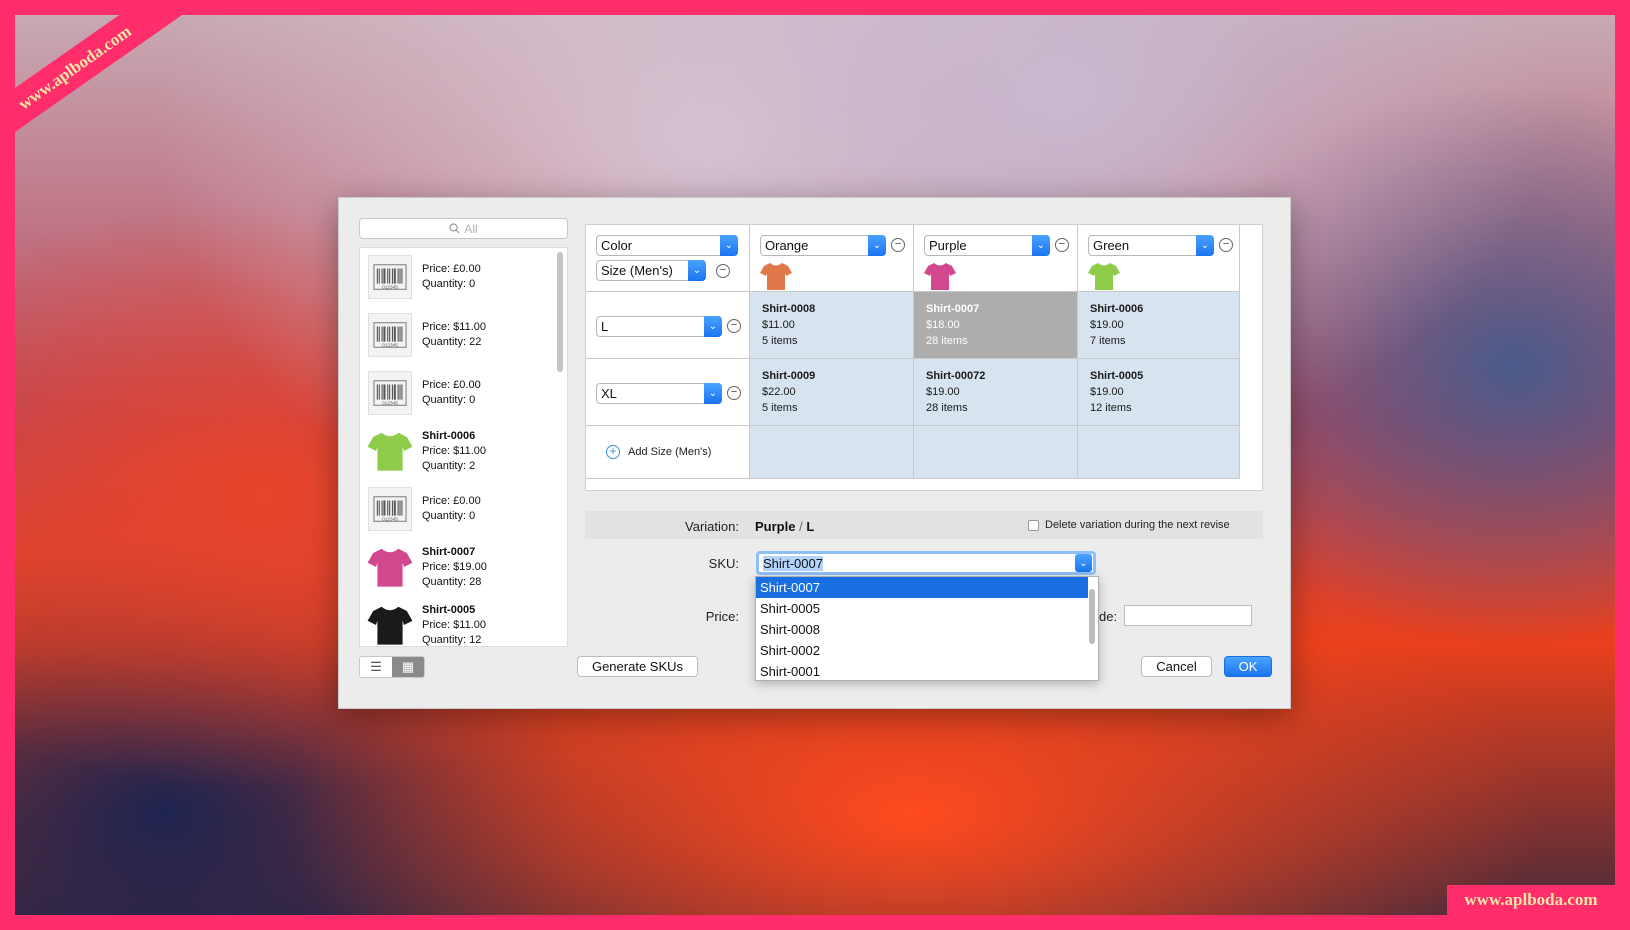  I want to click on list-item: Shirt-0007 Price: $19.00 Quantity: 28, so click(454, 567).